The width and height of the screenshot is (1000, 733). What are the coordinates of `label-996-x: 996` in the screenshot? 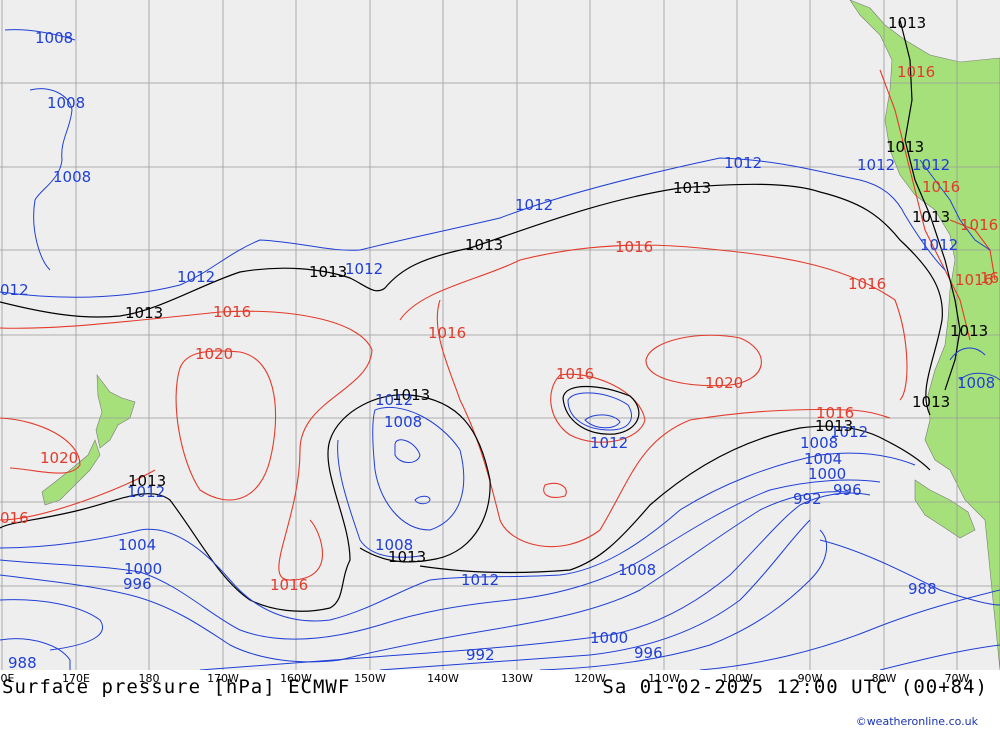 It's located at (847, 490).